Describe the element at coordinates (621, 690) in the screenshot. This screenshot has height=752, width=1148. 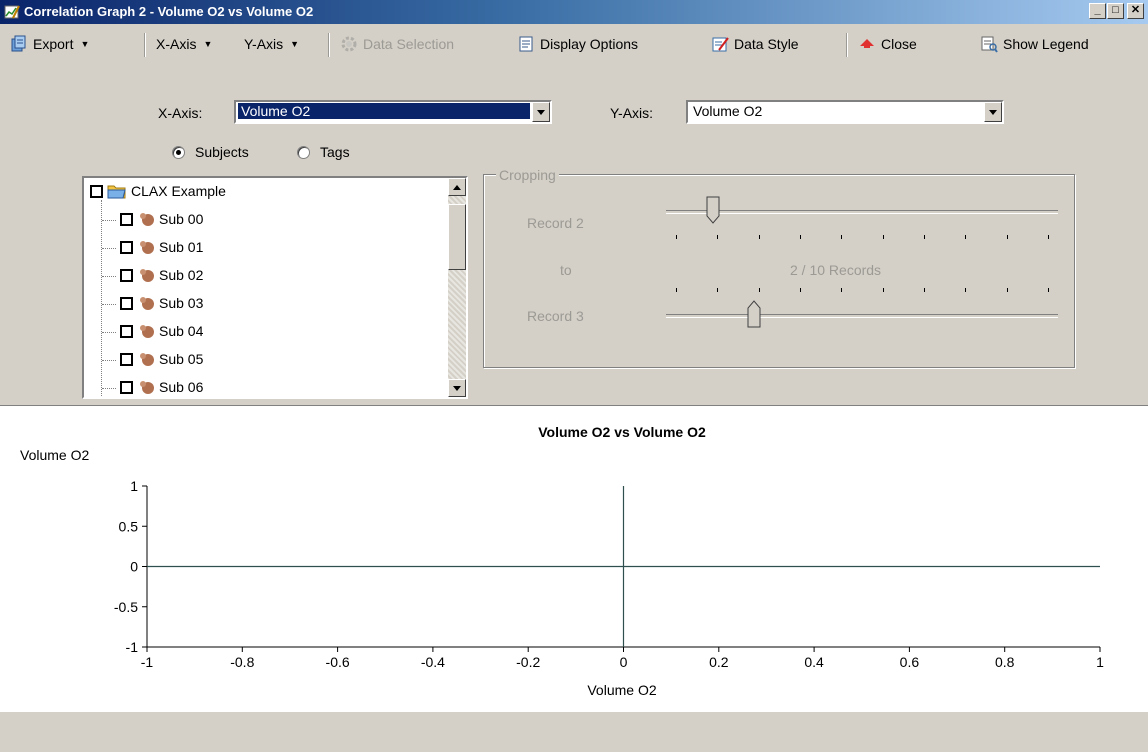
I see `x-axis-title: Volume O2` at that location.